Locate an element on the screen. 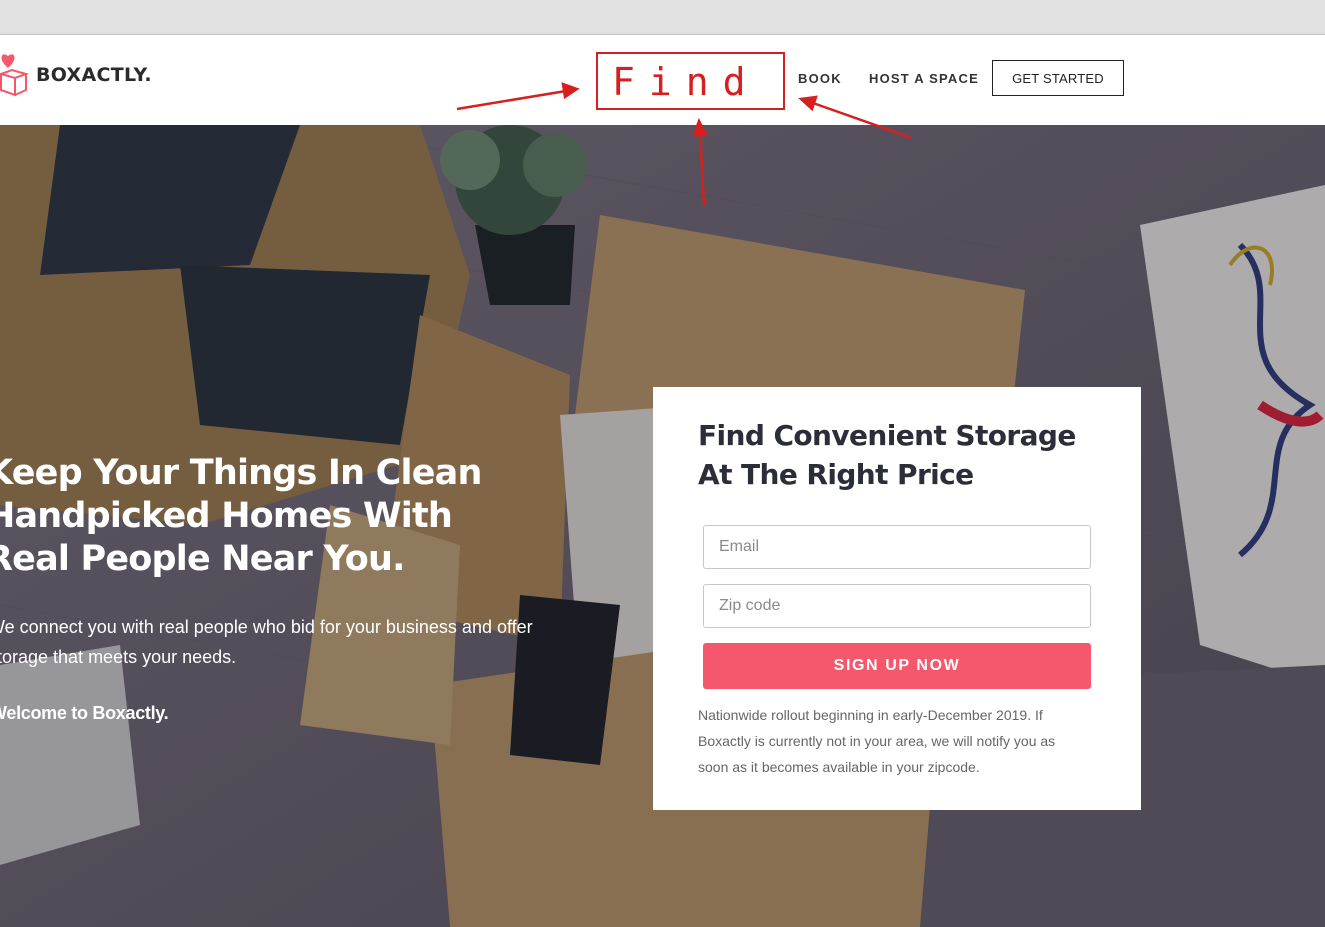 The width and height of the screenshot is (1325, 927). hero-welcome-text: Welcome to Boxactly. is located at coordinates (84, 713).